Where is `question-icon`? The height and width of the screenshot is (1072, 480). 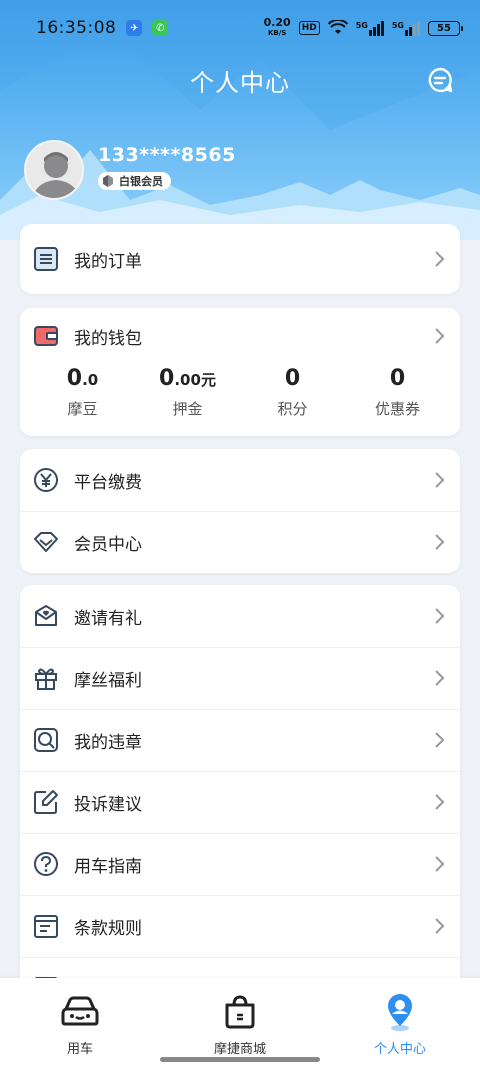 question-icon is located at coordinates (46, 864).